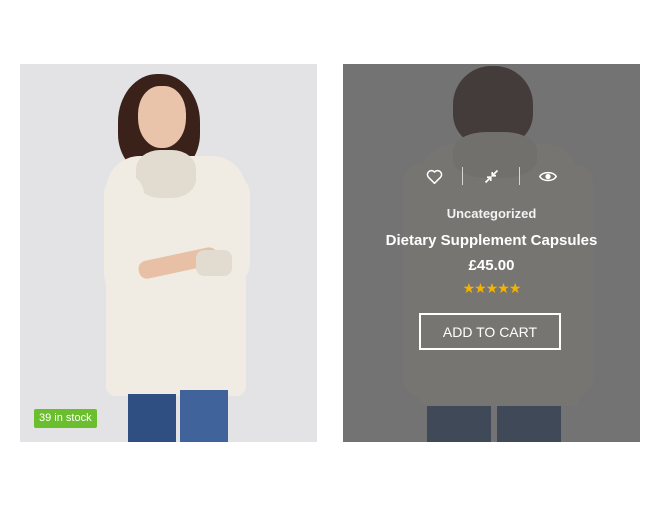 This screenshot has height=510, width=660. Describe the element at coordinates (491, 265) in the screenshot. I see `product-price: £45.00` at that location.